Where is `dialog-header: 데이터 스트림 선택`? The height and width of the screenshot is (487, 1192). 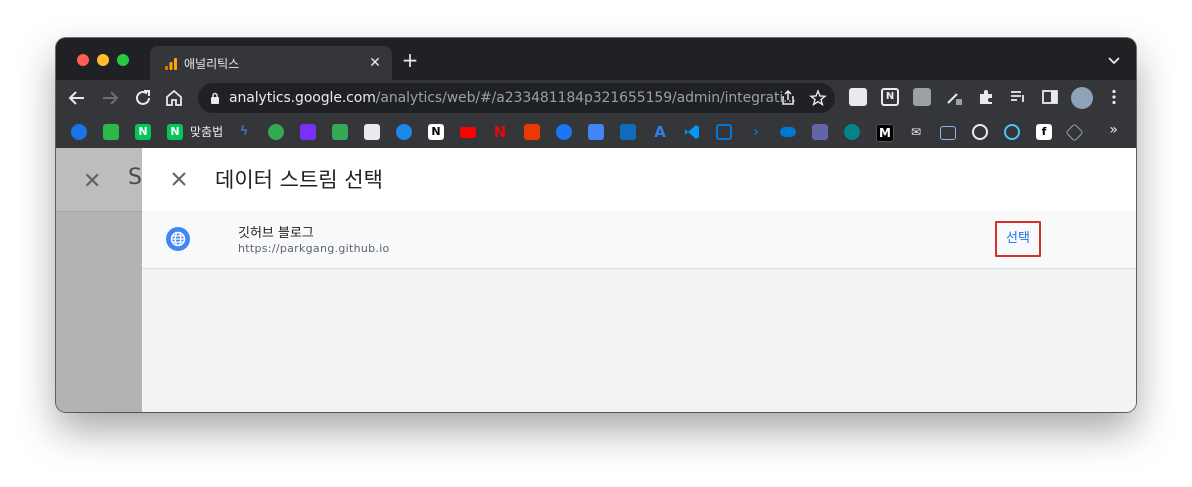 dialog-header: 데이터 스트림 선택 is located at coordinates (639, 180).